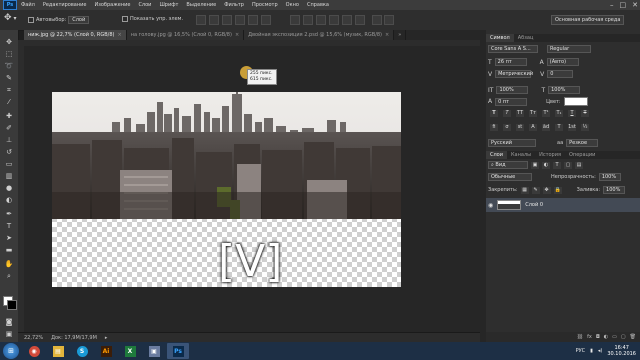 The image size is (640, 360). What do you see at coordinates (546, 113) in the screenshot?
I see `superscript-button: T¹` at bounding box center [546, 113].